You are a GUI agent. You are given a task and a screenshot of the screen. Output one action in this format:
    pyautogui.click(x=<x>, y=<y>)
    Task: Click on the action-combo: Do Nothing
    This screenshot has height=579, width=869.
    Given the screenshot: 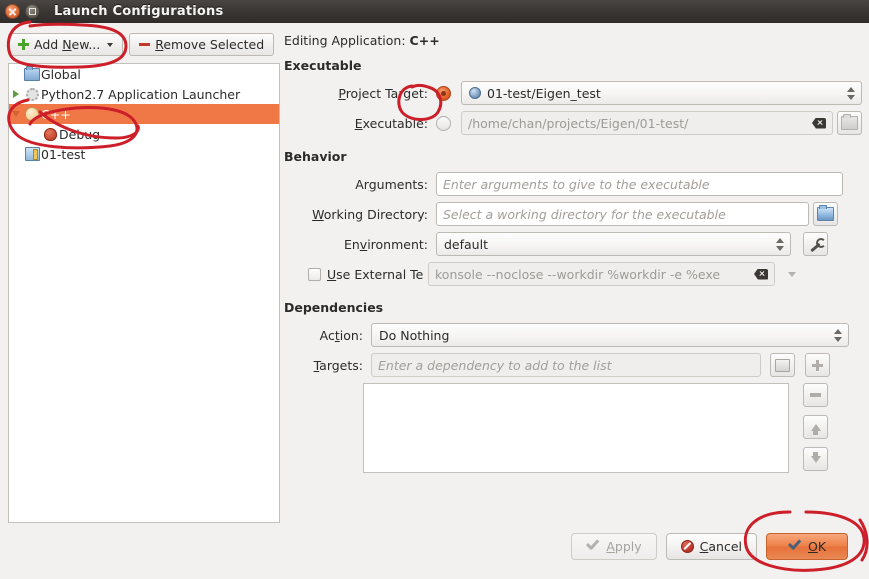 What is the action you would take?
    pyautogui.click(x=610, y=335)
    